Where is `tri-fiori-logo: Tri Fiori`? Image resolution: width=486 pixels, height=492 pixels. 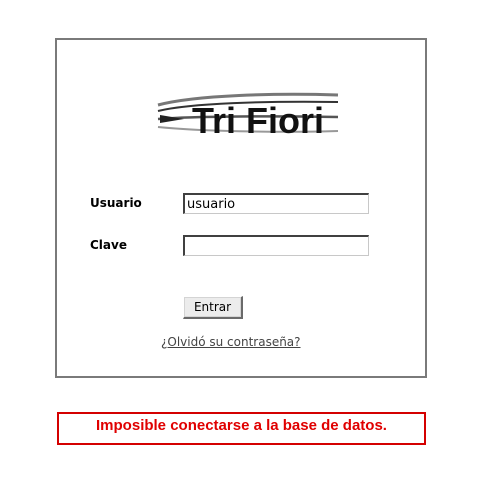 tri-fiori-logo: Tri Fiori is located at coordinates (249, 114).